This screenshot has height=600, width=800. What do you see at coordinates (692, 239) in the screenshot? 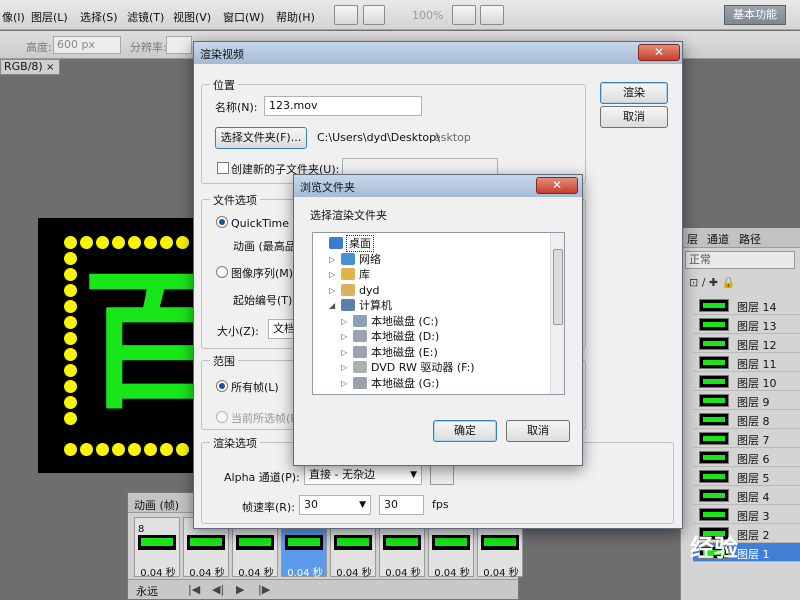
I see `tab-layers: 层` at bounding box center [692, 239].